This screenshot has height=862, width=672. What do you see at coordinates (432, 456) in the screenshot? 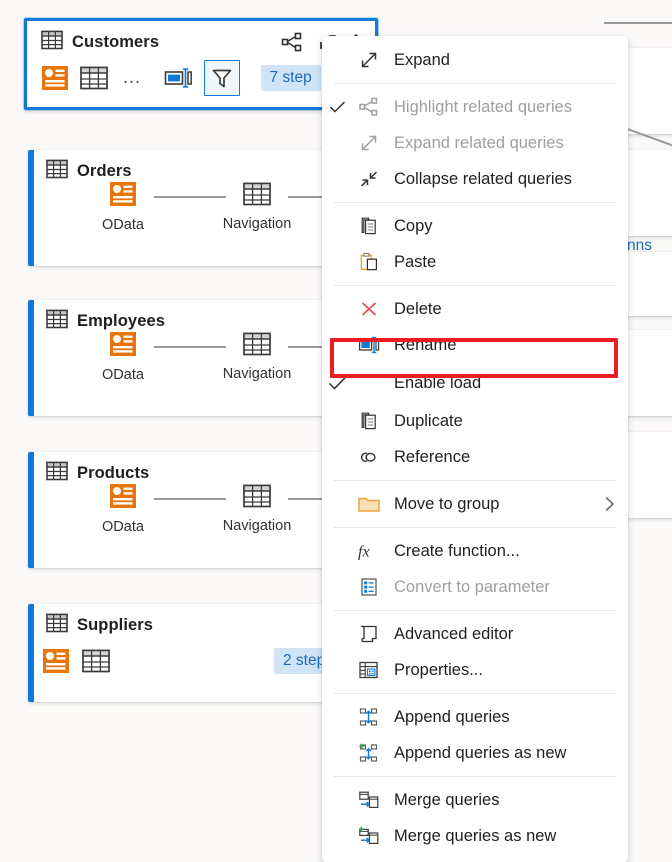
I see `menu-item-label: Reference` at bounding box center [432, 456].